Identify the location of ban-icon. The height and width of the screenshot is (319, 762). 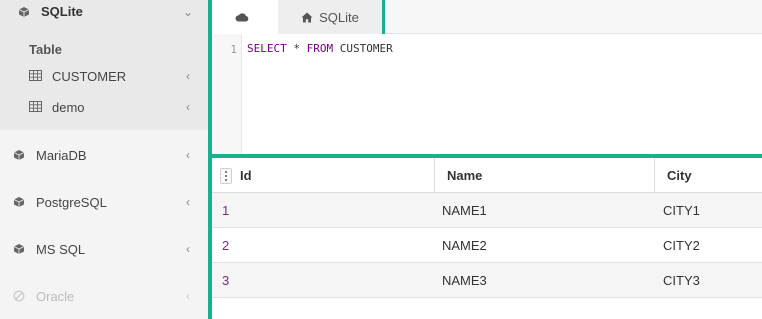
(19, 296).